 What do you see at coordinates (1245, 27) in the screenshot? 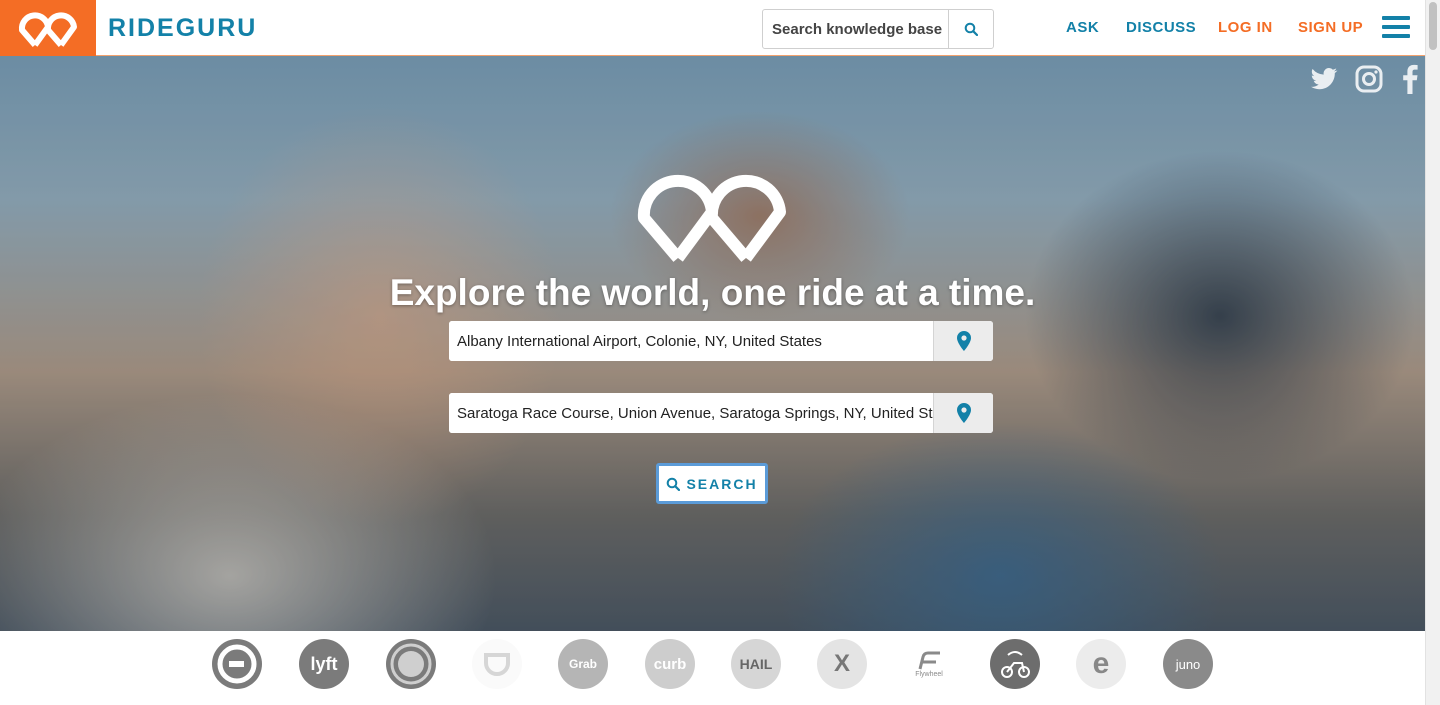
I see `nav-login: LOG IN` at bounding box center [1245, 27].